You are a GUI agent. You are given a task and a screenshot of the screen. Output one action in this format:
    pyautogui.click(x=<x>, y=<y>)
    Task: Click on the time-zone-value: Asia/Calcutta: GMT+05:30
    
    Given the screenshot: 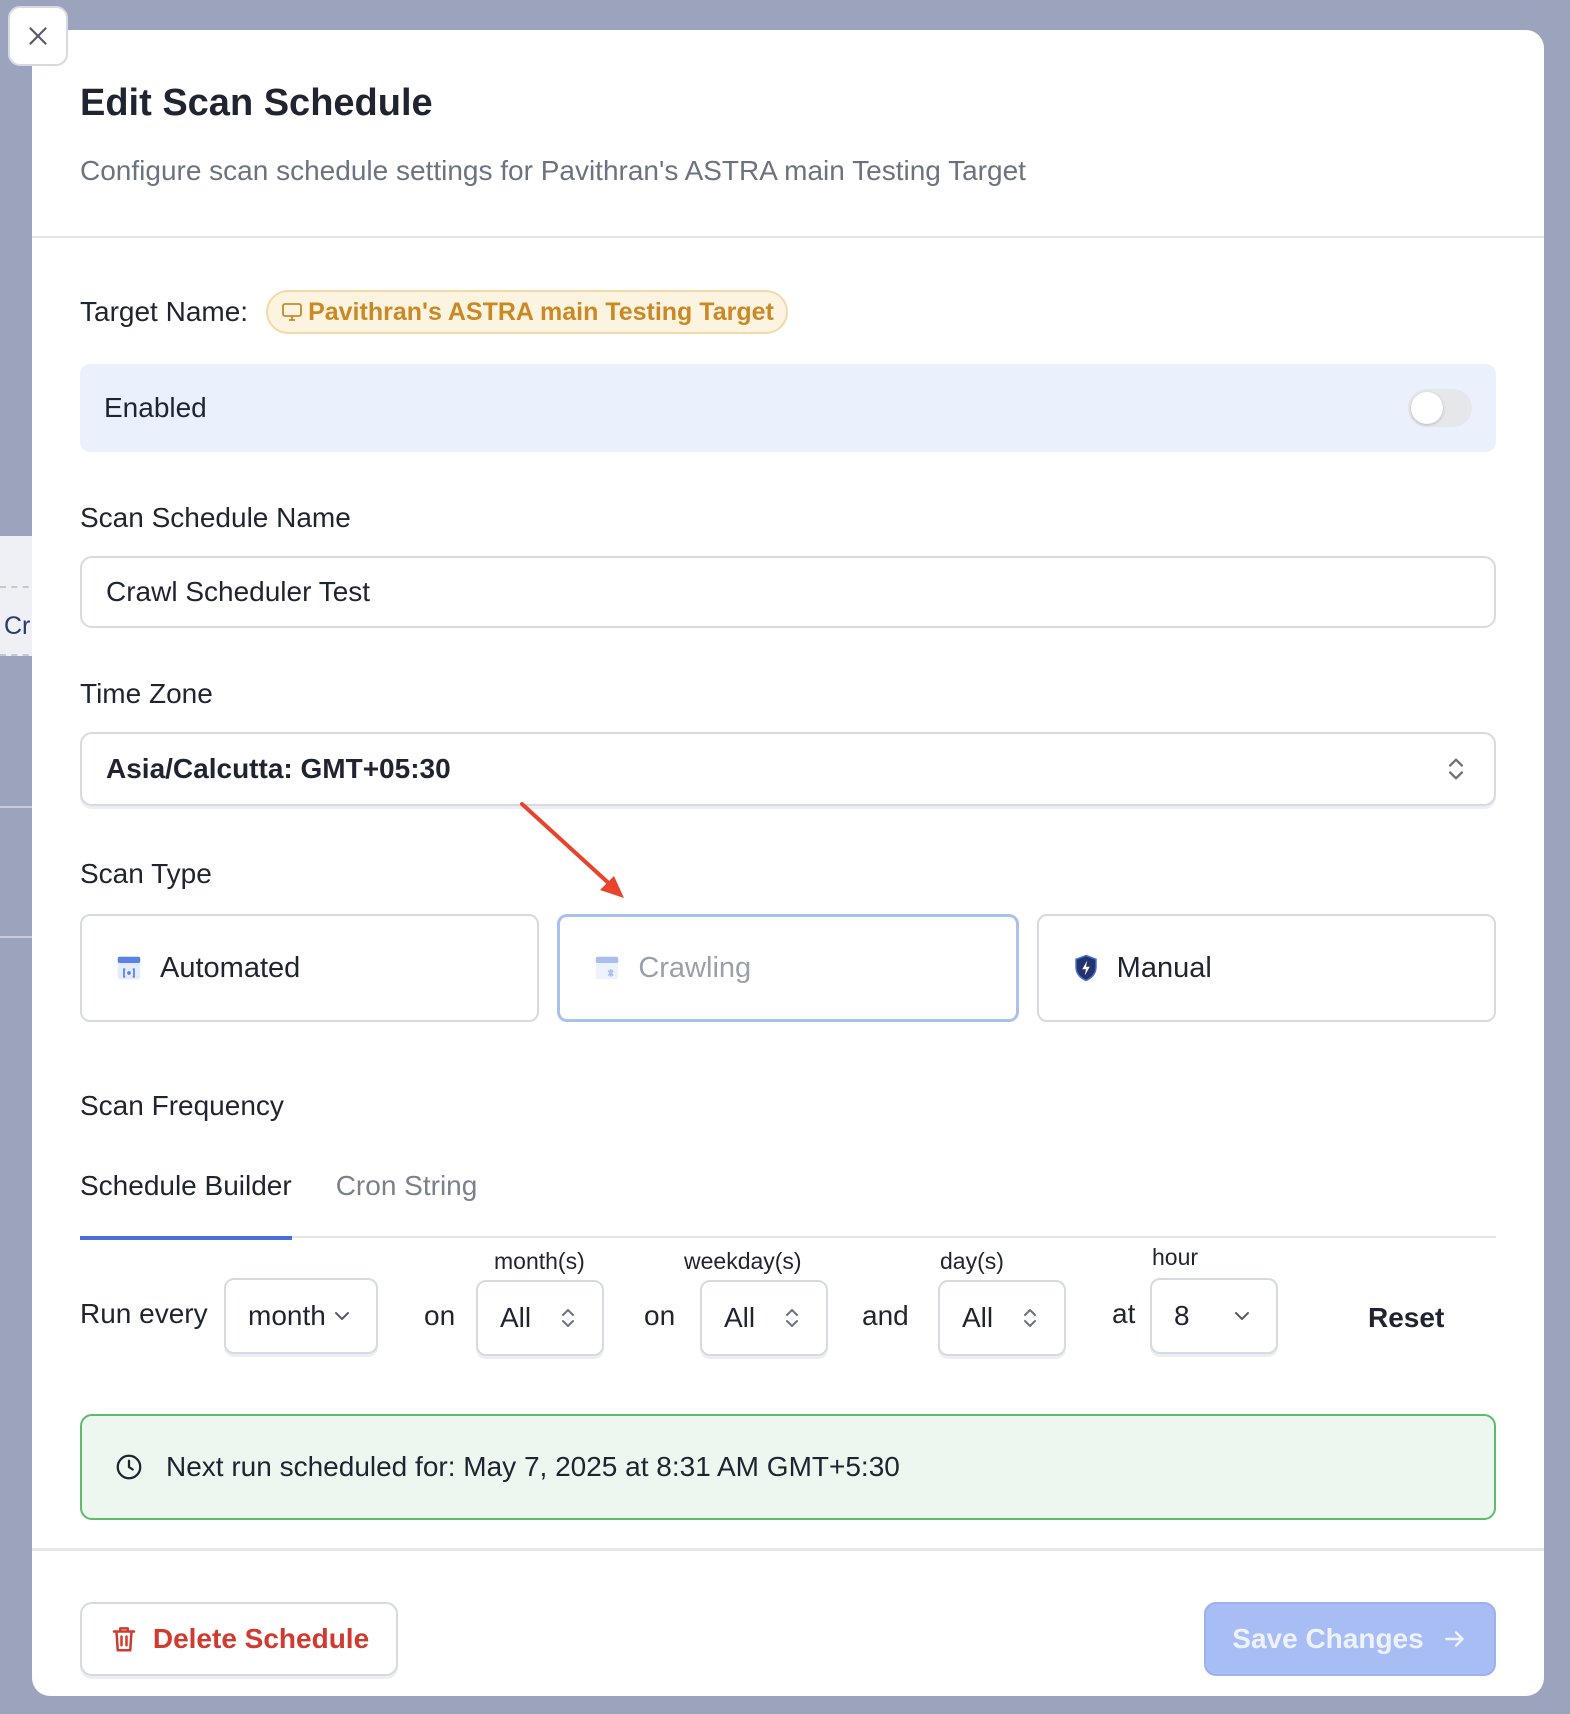 What is the action you would take?
    pyautogui.click(x=278, y=768)
    